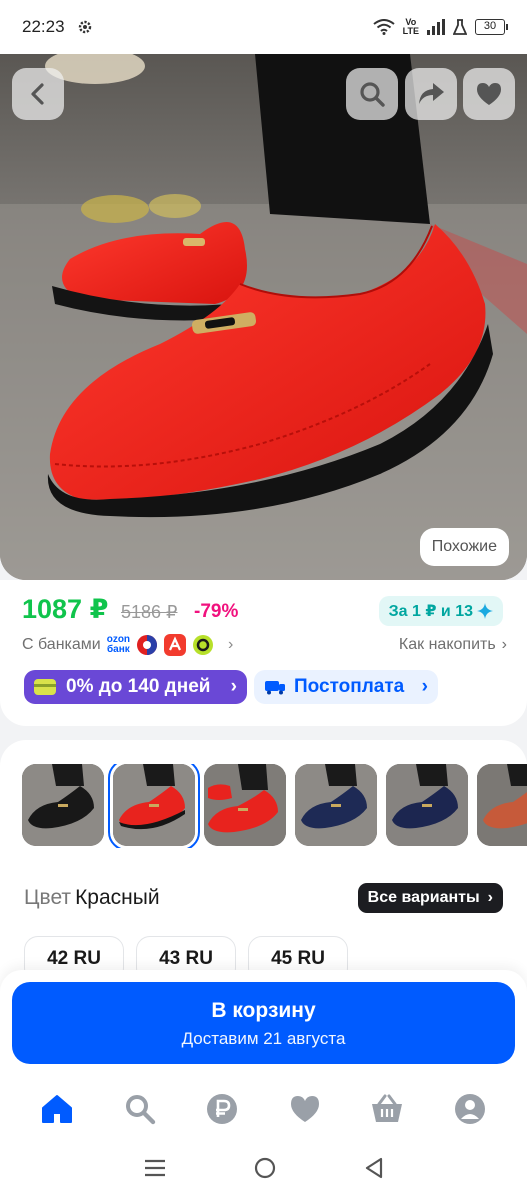 The width and height of the screenshot is (527, 1200). I want to click on thumb-navy, so click(336, 805).